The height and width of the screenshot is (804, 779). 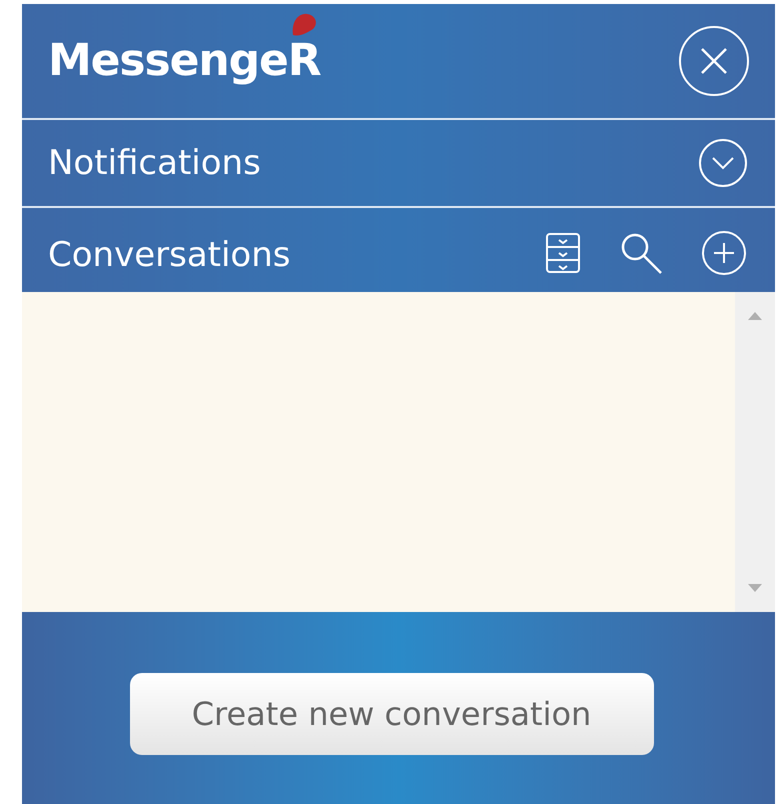 What do you see at coordinates (169, 255) in the screenshot?
I see `conversations-title: Conversations` at bounding box center [169, 255].